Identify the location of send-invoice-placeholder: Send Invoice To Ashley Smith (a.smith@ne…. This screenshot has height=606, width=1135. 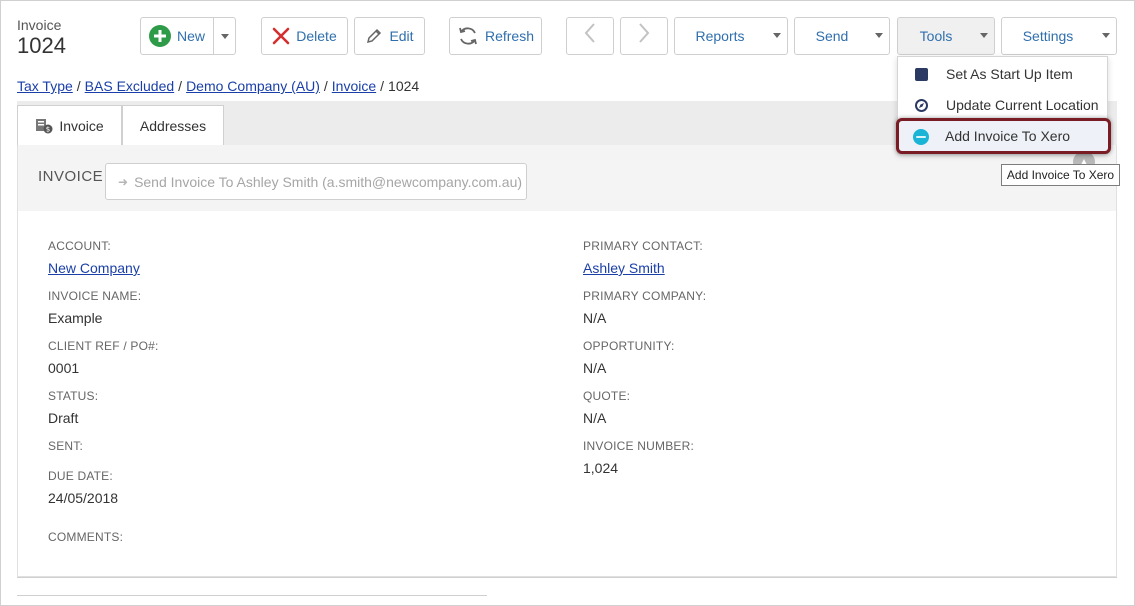
(328, 181).